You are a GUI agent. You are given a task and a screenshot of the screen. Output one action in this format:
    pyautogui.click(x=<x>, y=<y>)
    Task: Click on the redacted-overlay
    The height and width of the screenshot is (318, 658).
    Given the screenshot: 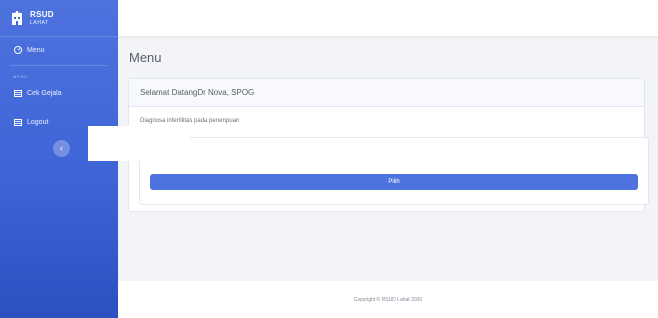 What is the action you would take?
    pyautogui.click(x=139, y=143)
    